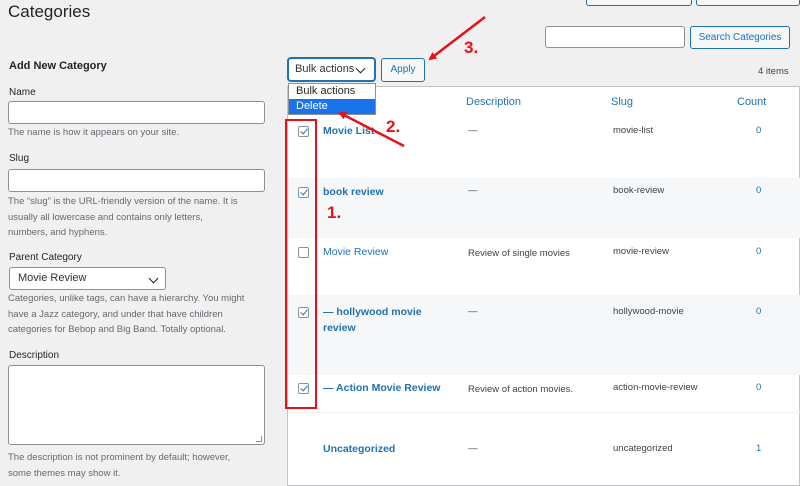  What do you see at coordinates (457, 38) in the screenshot?
I see `arrow-to-apply` at bounding box center [457, 38].